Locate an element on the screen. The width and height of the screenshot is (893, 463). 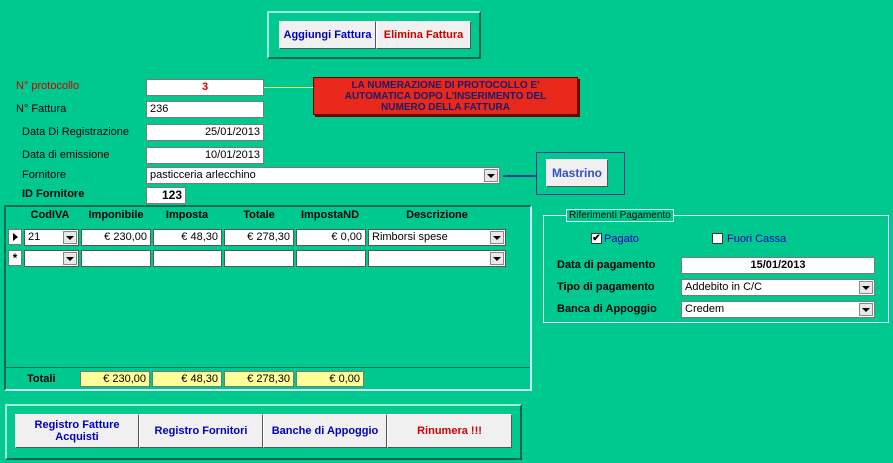
row-imponibile-cell: € 230,00 is located at coordinates (116, 237).